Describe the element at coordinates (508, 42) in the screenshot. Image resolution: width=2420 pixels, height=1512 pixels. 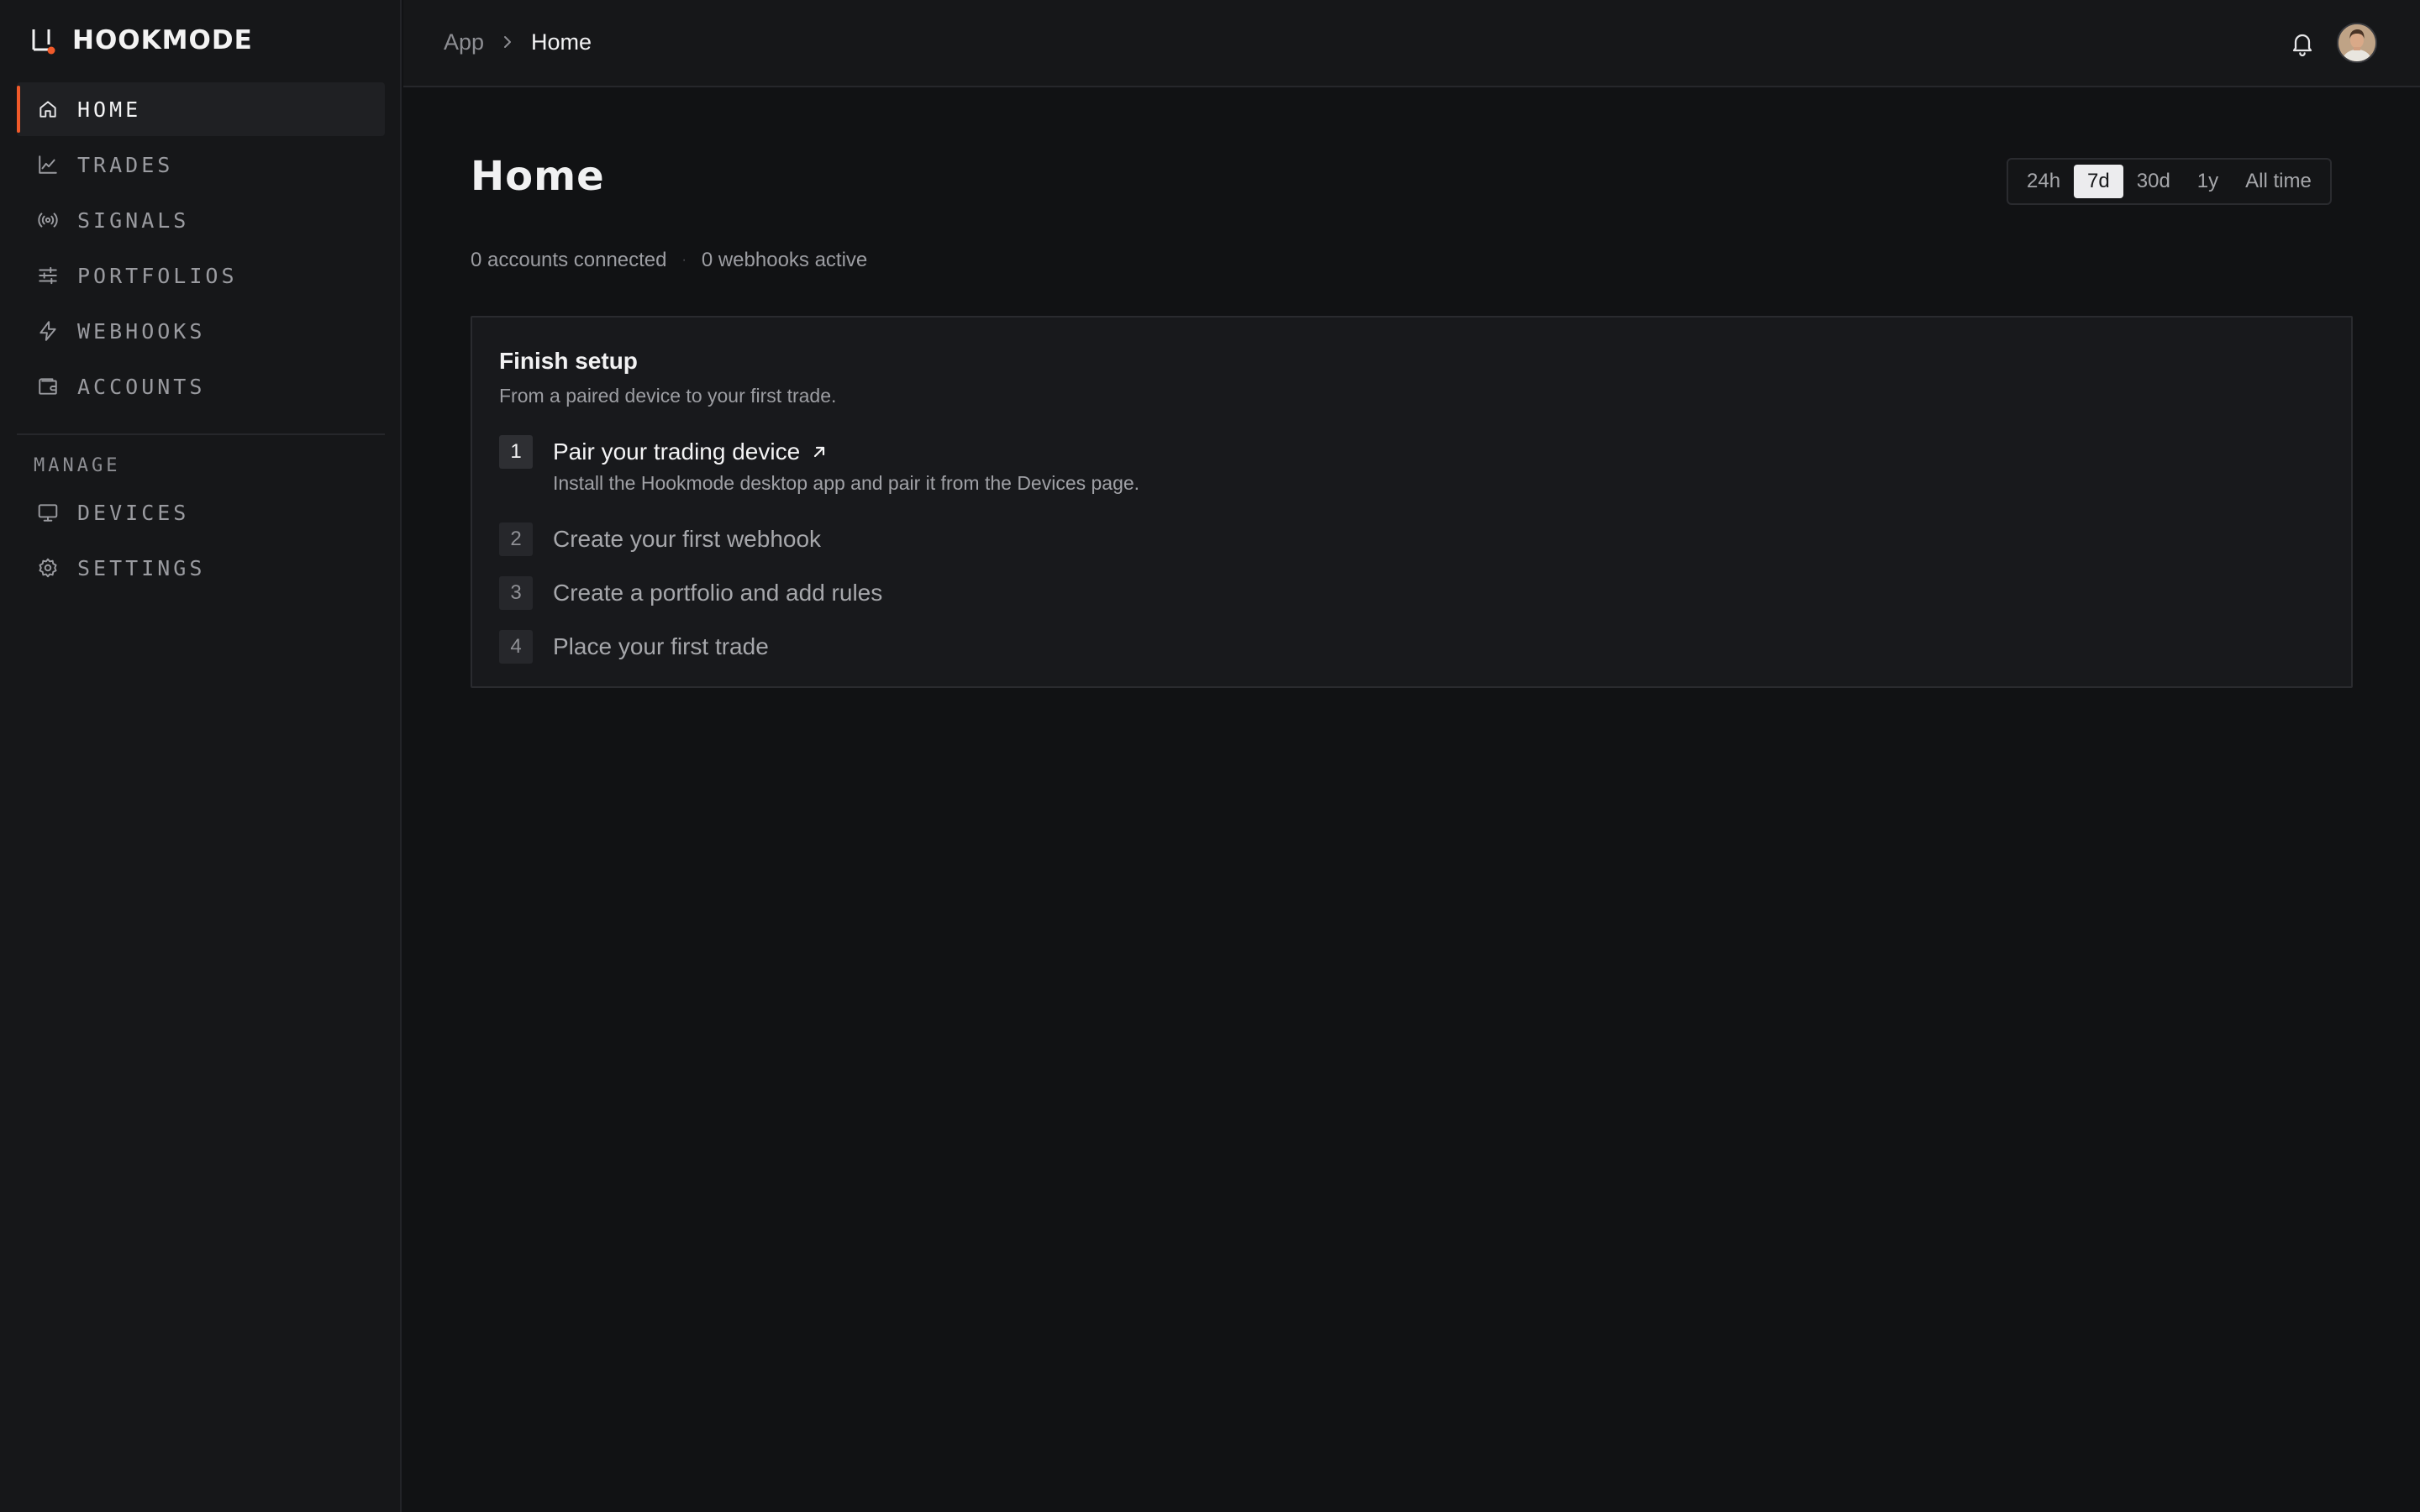
I see `chevron-right-icon` at that location.